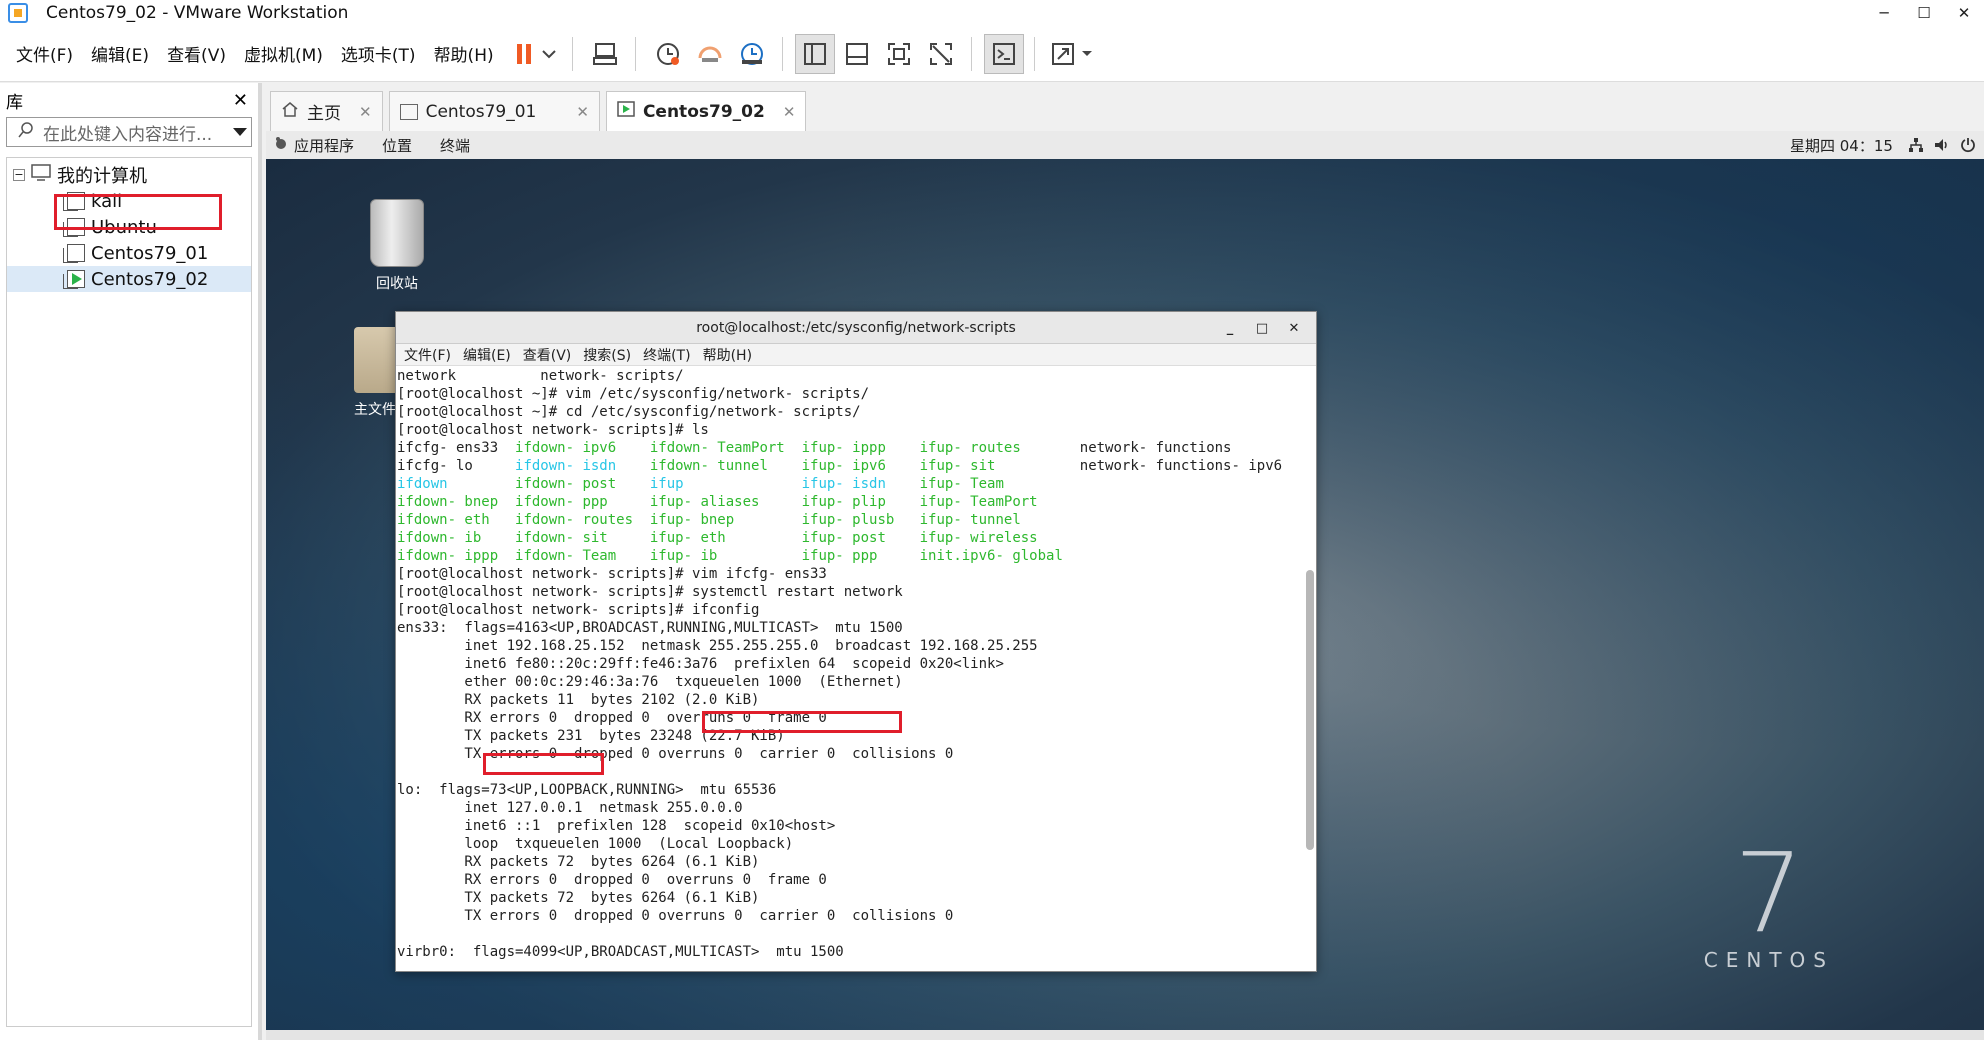 The image size is (1984, 1040). I want to click on terminal-text: ifdown, so click(456, 484).